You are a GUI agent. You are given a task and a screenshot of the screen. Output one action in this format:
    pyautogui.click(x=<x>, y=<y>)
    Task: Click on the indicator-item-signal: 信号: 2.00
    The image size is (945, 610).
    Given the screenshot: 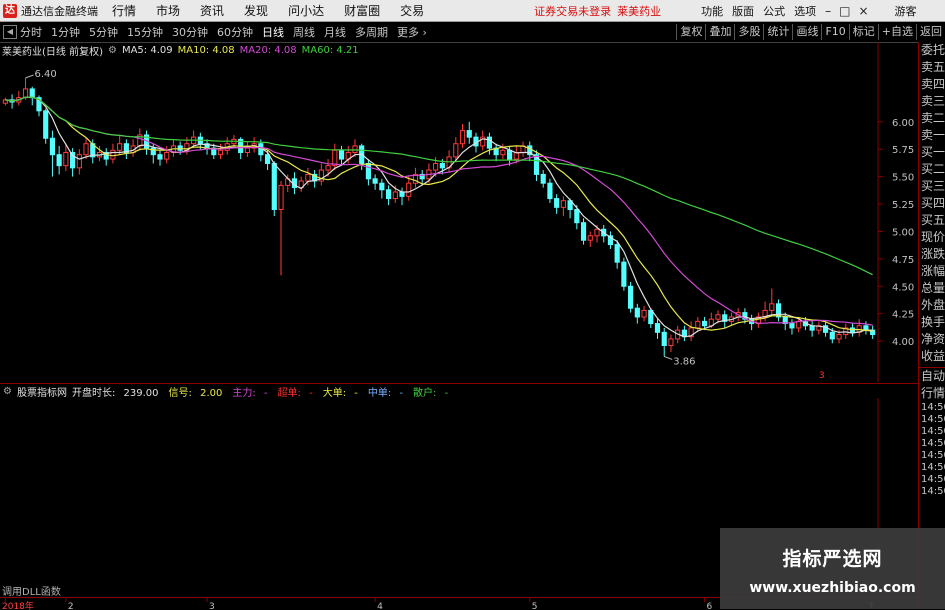 What is the action you would take?
    pyautogui.click(x=195, y=393)
    